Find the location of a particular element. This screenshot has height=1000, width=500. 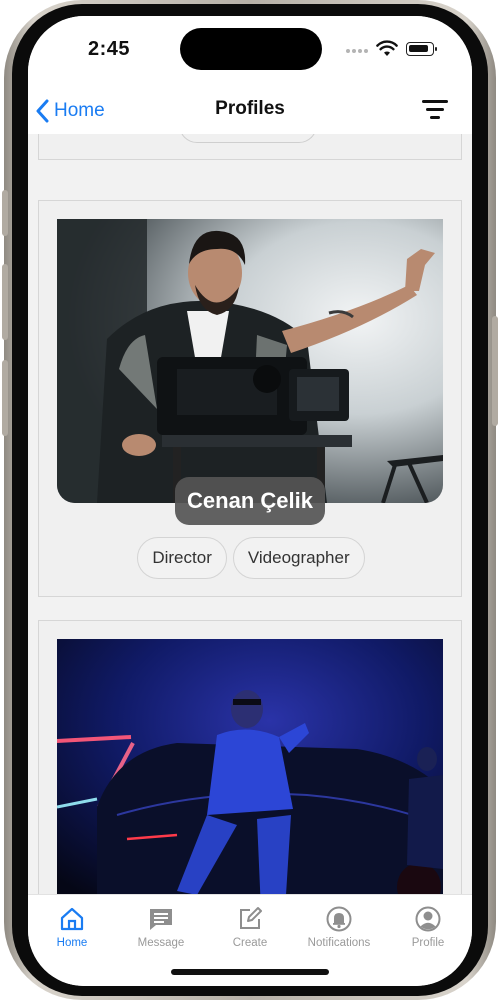

wifi-icon is located at coordinates (387, 48).